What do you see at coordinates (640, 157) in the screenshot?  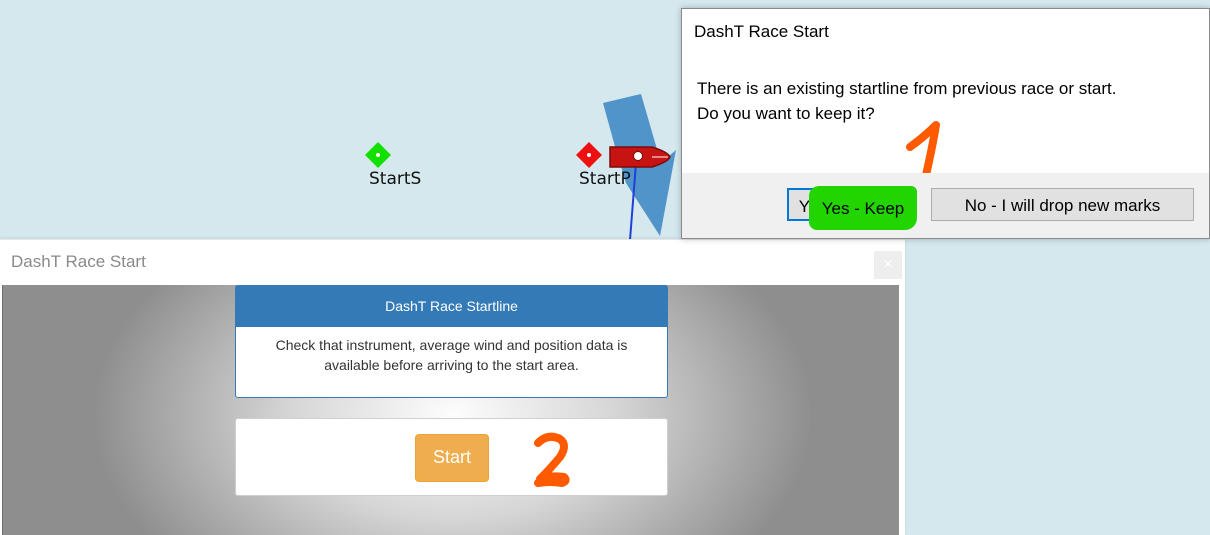 I see `boat-icon` at bounding box center [640, 157].